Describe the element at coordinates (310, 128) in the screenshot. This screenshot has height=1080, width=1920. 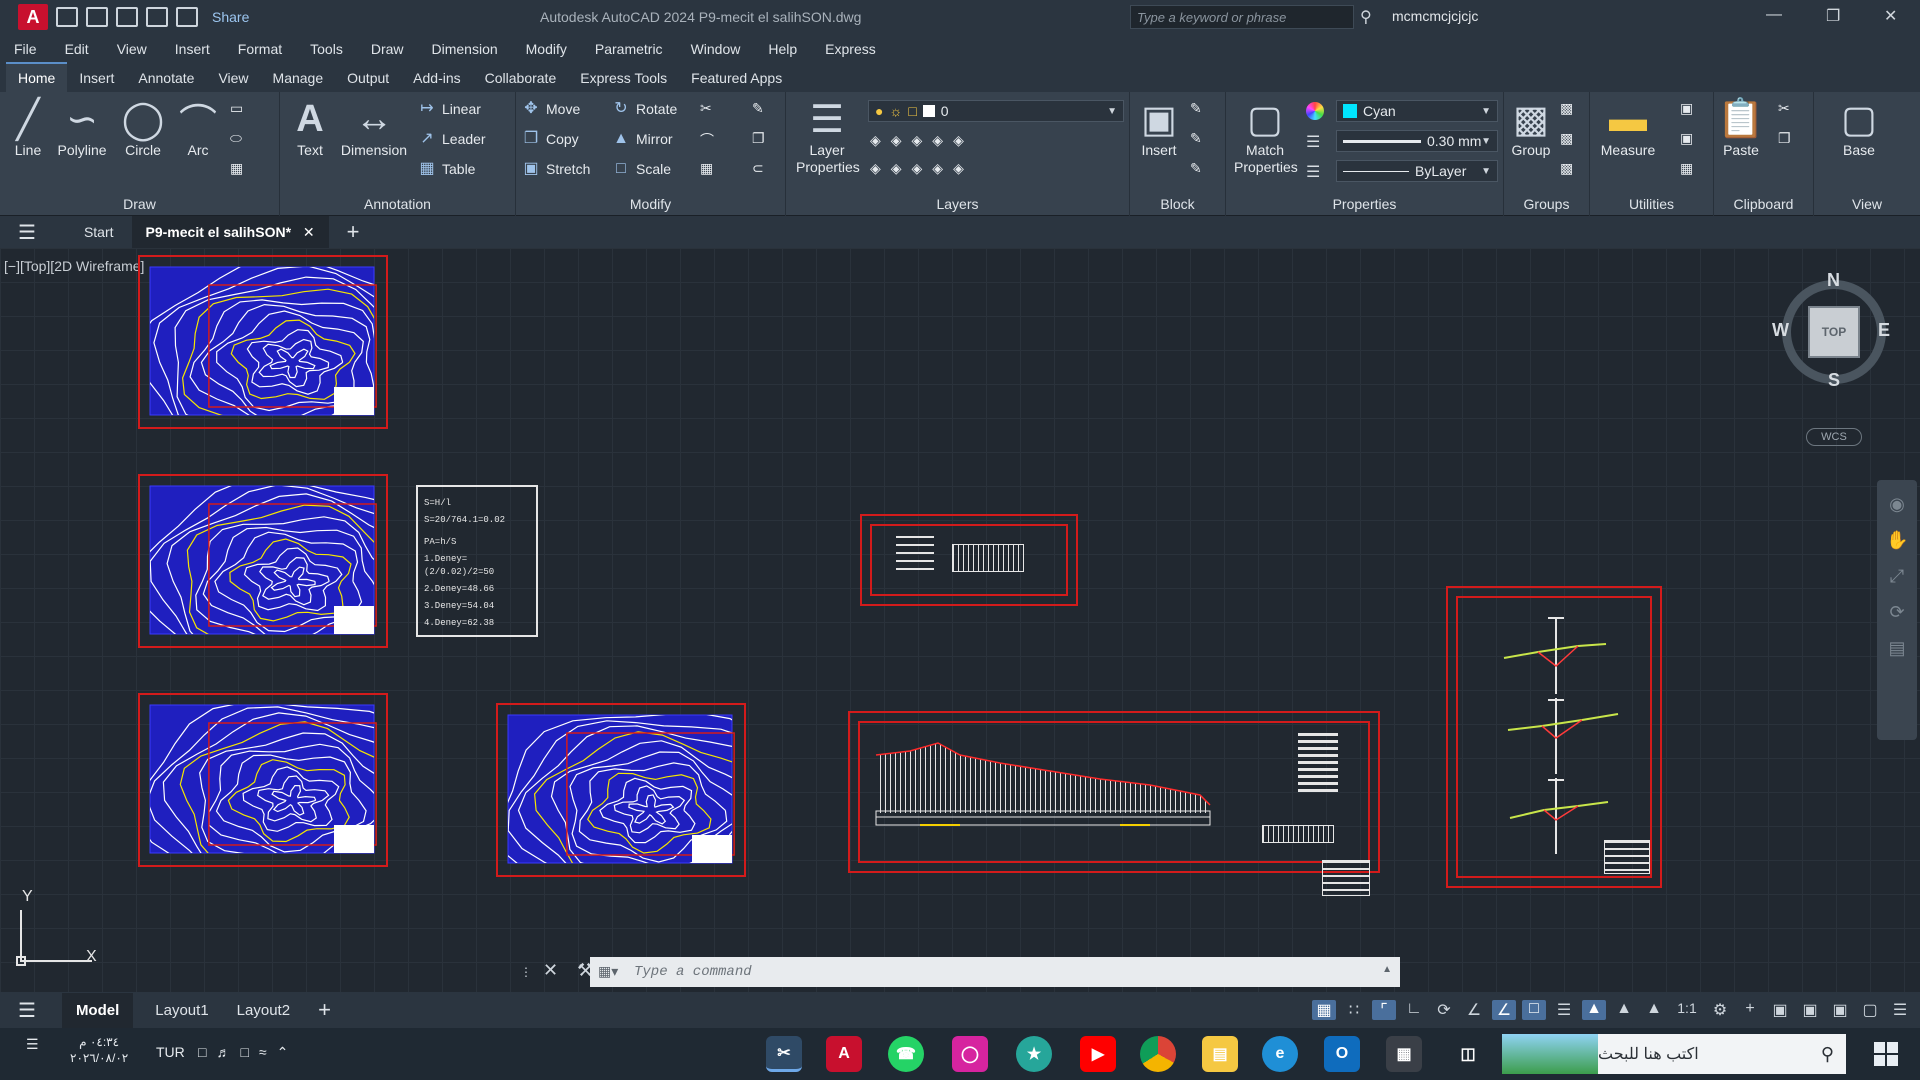
I see `text-button: A Text` at that location.